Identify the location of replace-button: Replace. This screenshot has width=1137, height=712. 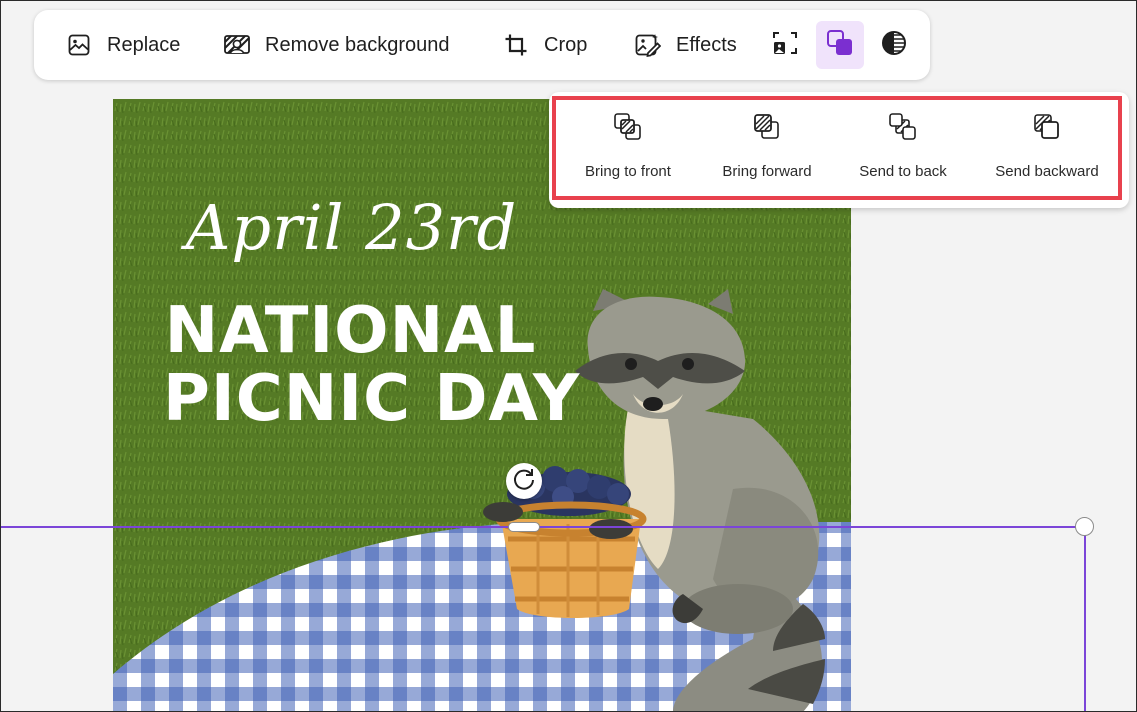
(123, 45).